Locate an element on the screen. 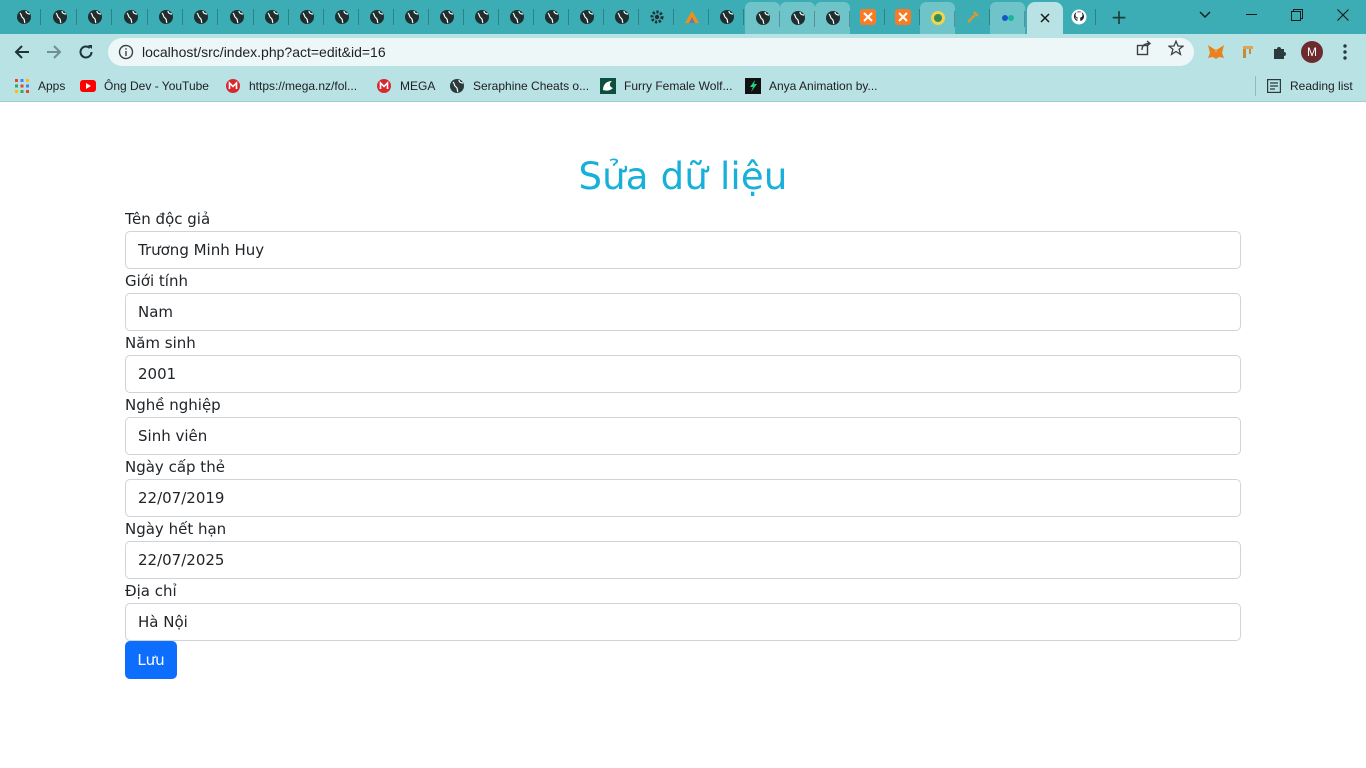 This screenshot has height=768, width=1366. gender-label: Giới tính is located at coordinates (156, 281).